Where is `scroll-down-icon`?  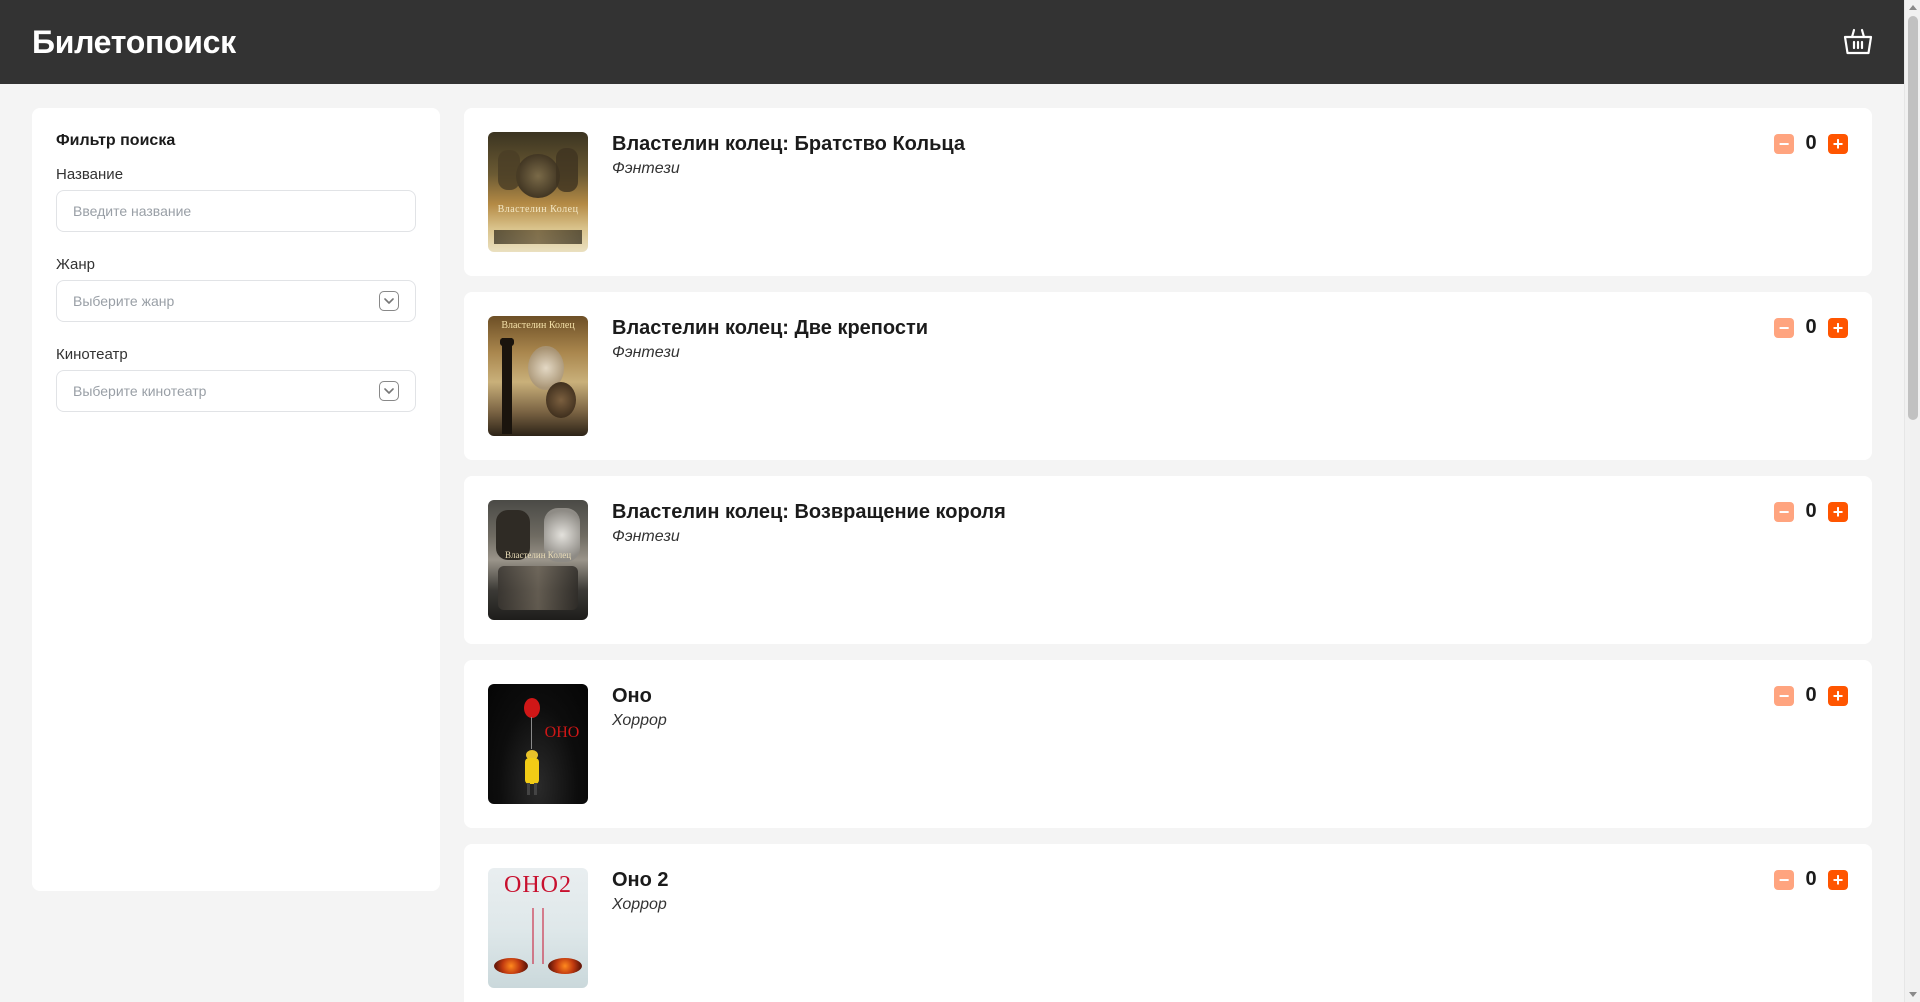 scroll-down-icon is located at coordinates (1913, 994).